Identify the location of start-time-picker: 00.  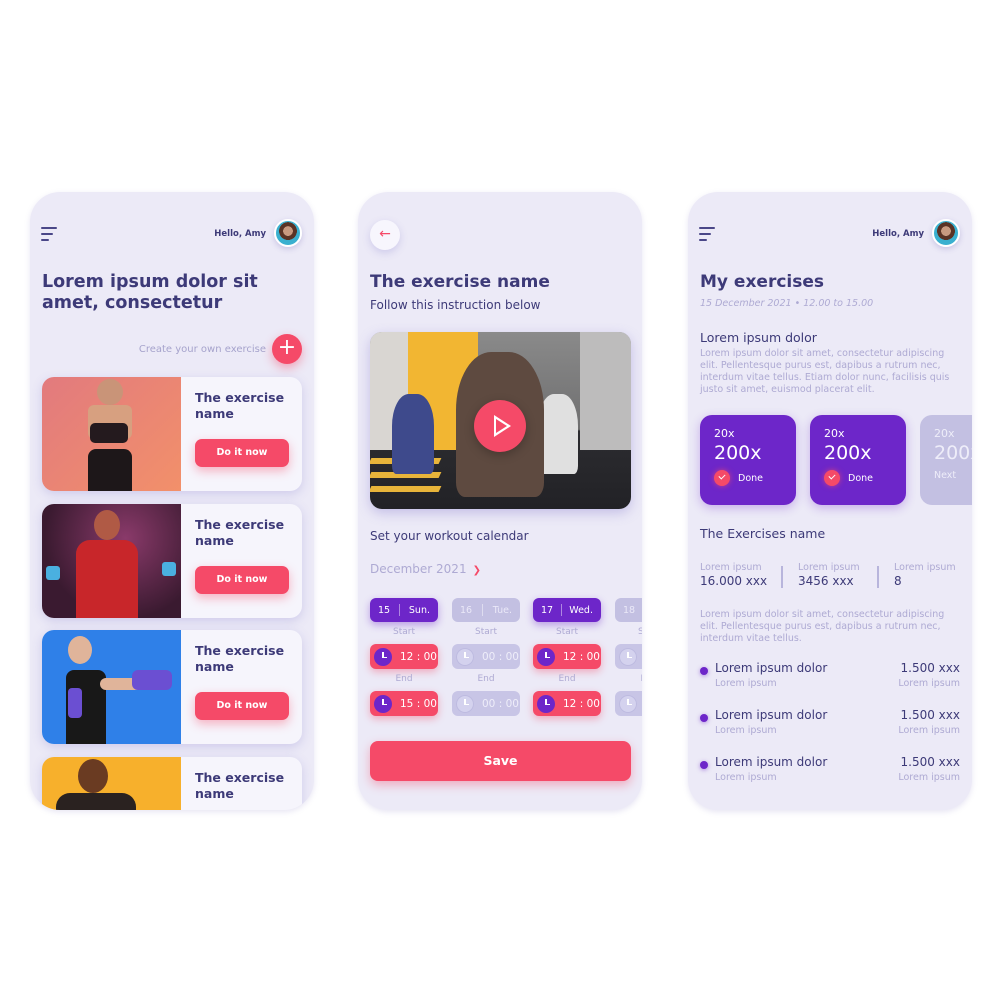
(486, 656).